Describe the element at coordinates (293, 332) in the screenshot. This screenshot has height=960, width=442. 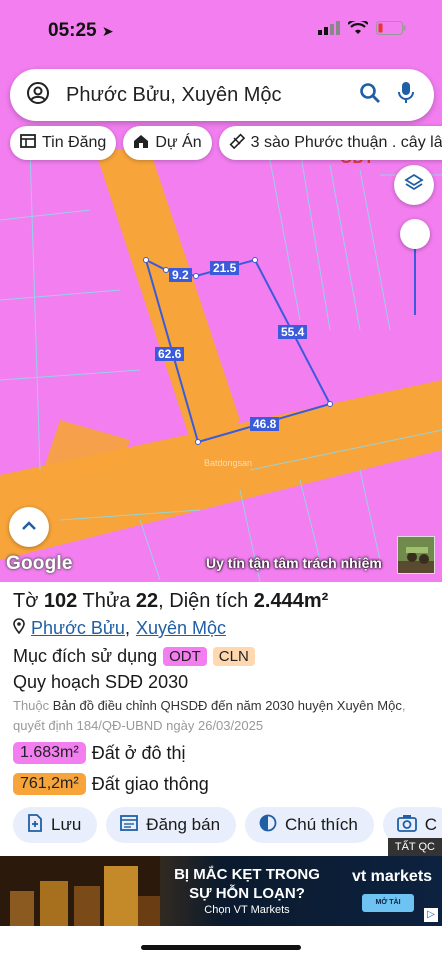
I see `edge-label: 55.4` at that location.